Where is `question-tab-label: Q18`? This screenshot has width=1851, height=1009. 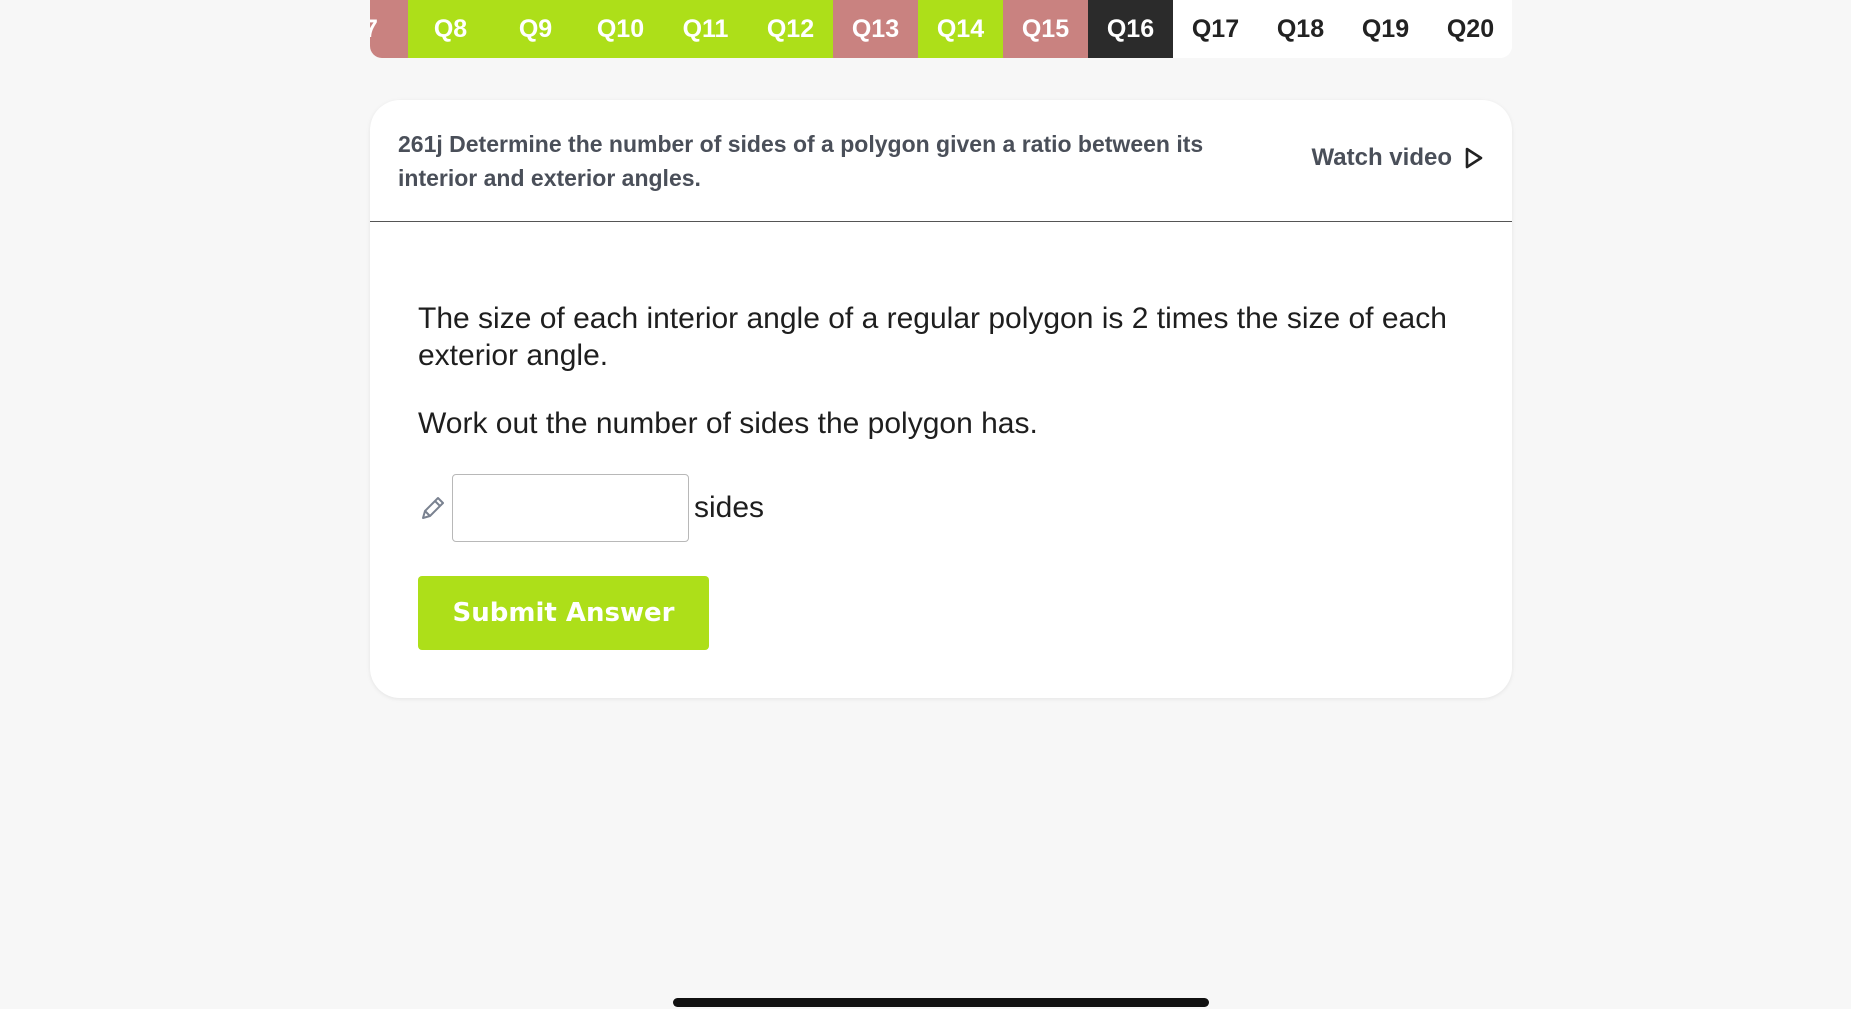
question-tab-label: Q18 is located at coordinates (1300, 28).